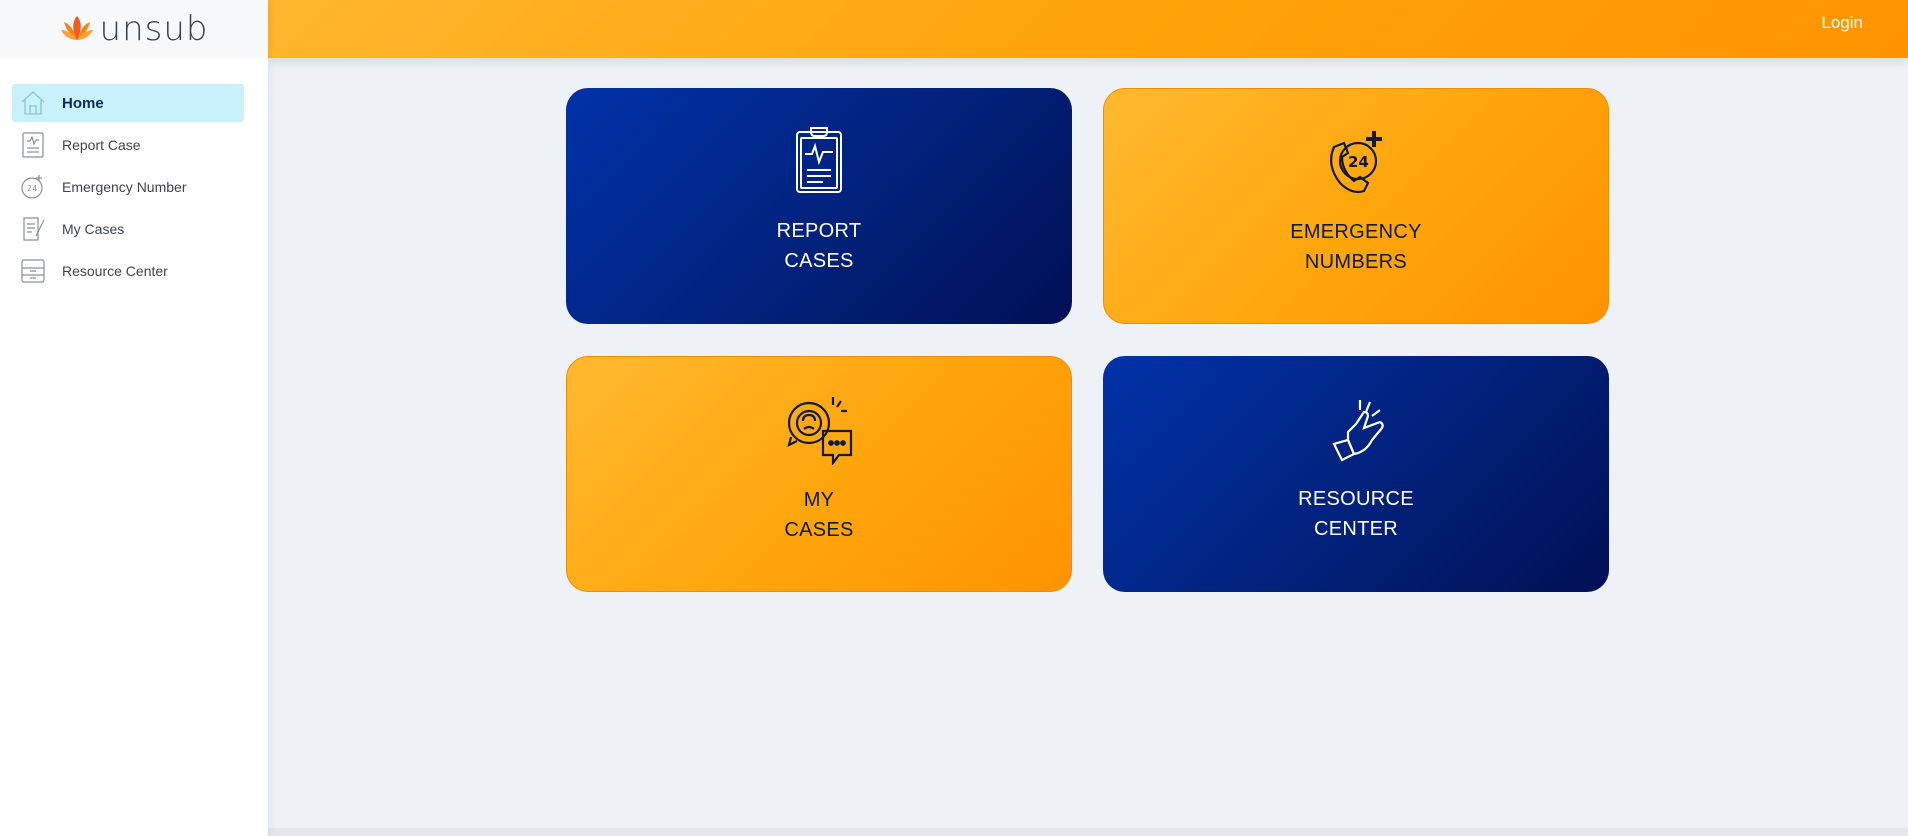 The width and height of the screenshot is (1908, 836). What do you see at coordinates (1356, 206) in the screenshot?
I see `card-emergency-numbers: 24 EMERGENCY NUMBERS` at bounding box center [1356, 206].